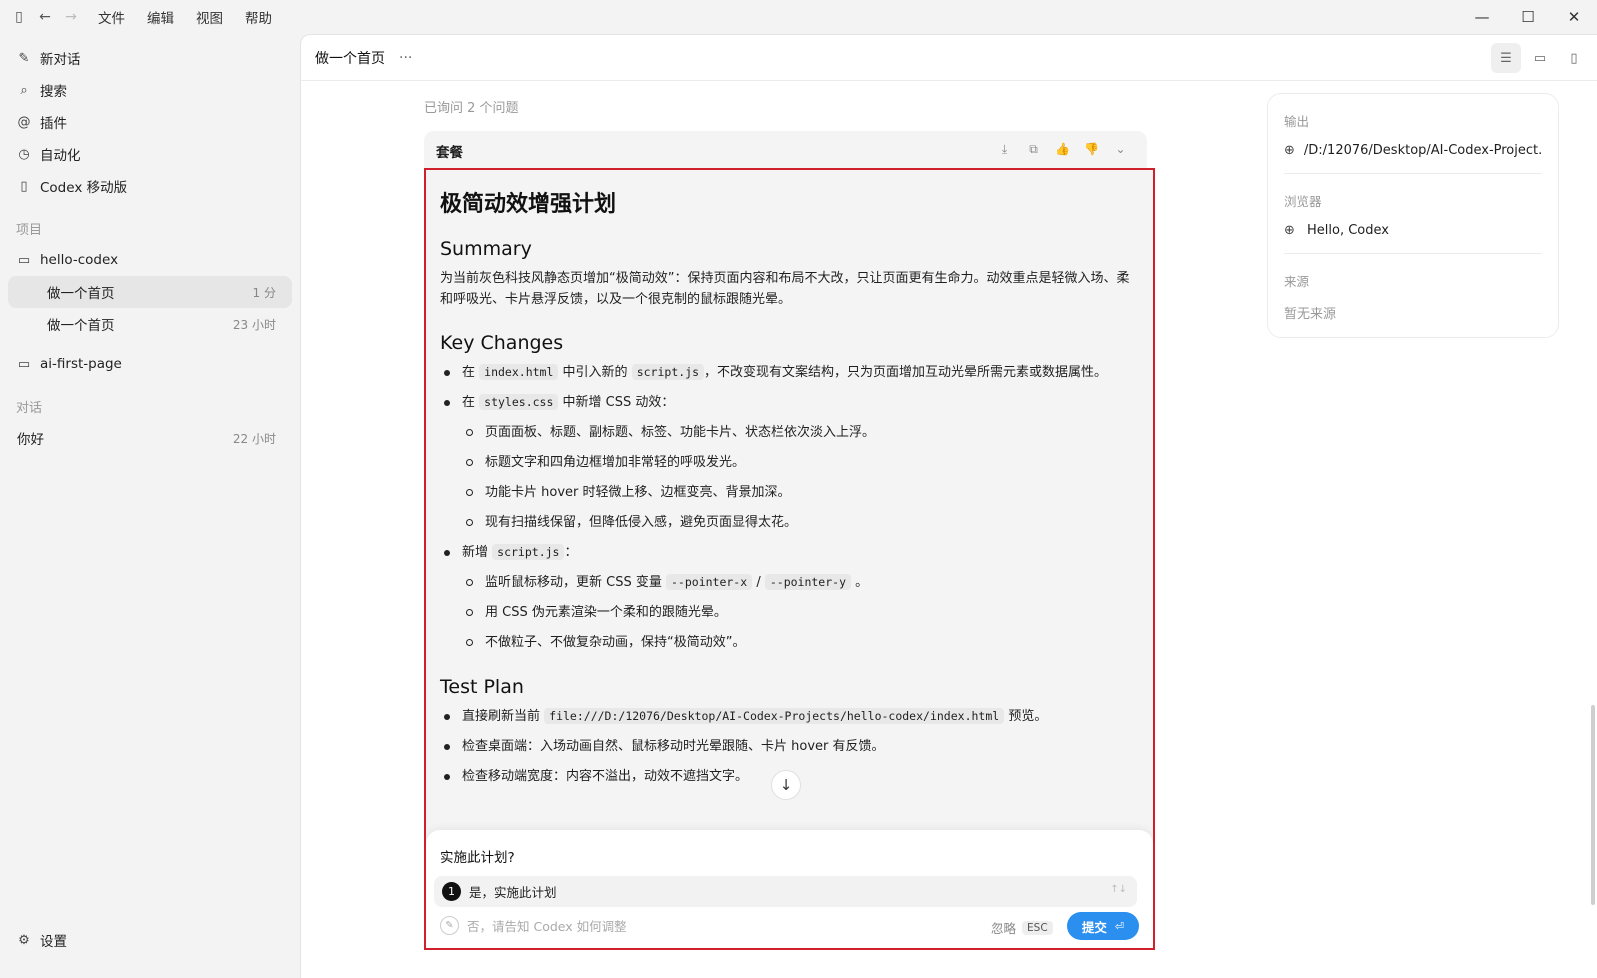 This screenshot has width=1597, height=978. I want to click on window-controls: — ☐ ✕, so click(1528, 17).